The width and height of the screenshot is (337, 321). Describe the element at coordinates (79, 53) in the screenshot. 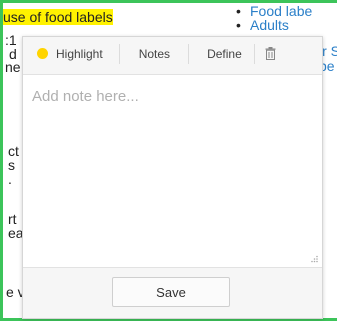

I see `highlight-label: Highlight` at that location.